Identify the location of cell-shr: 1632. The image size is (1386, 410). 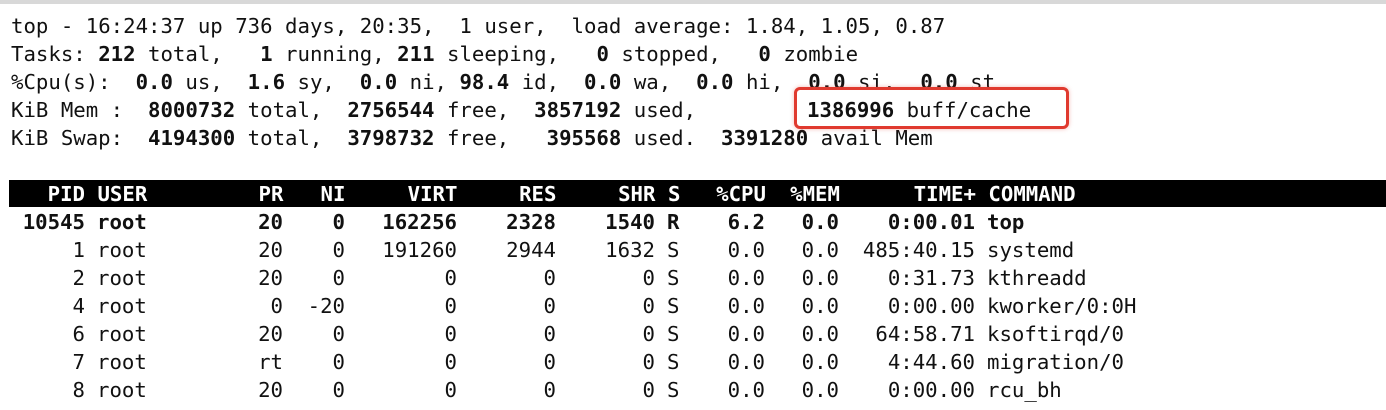
(630, 250).